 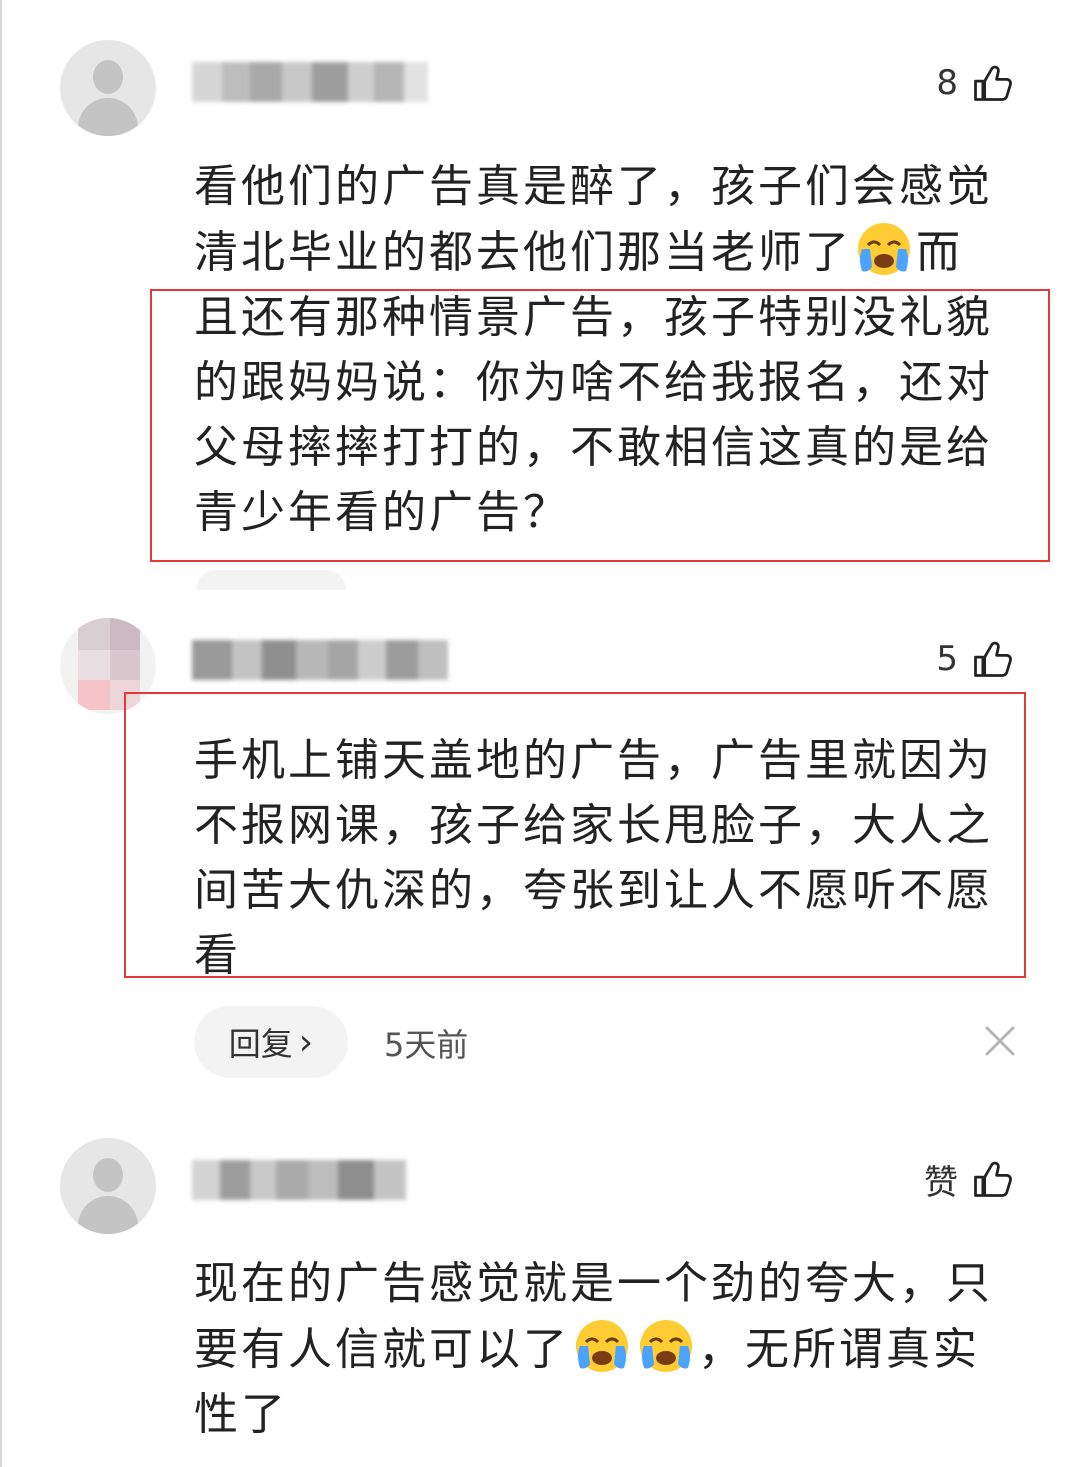 I want to click on comment-line: 要有人信就可以了 ，无所谓真实, so click(x=609, y=1349).